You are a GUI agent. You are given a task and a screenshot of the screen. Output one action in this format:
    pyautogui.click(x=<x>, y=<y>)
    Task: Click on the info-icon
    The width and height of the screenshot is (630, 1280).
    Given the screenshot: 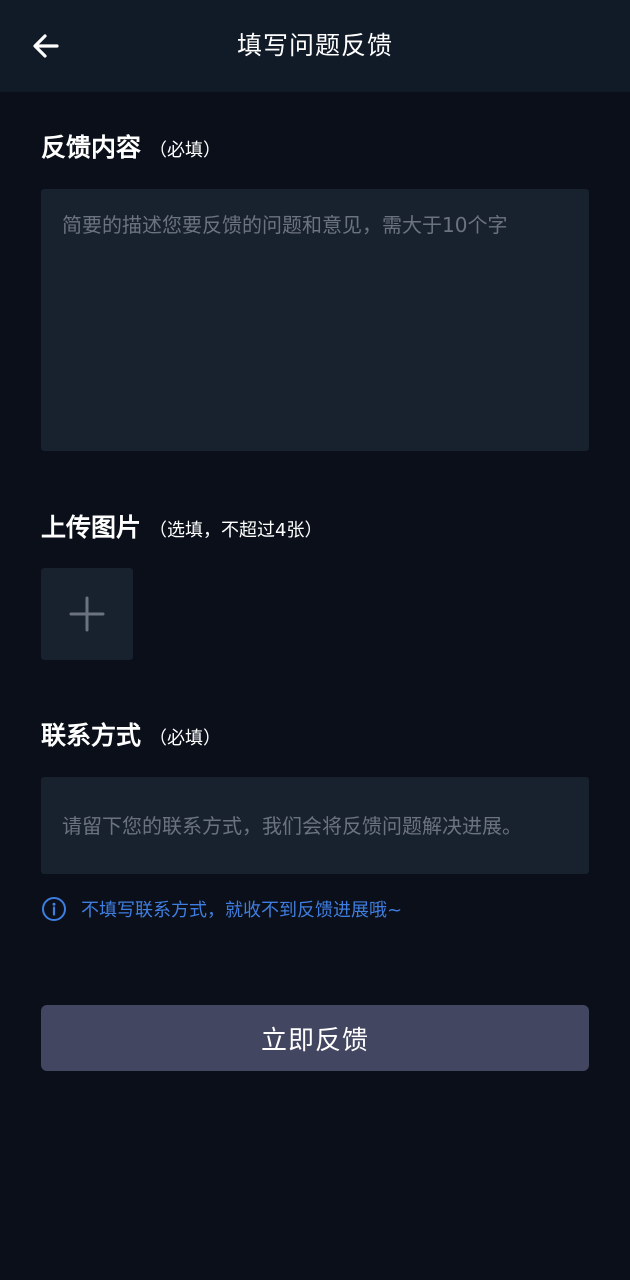 What is the action you would take?
    pyautogui.click(x=54, y=909)
    